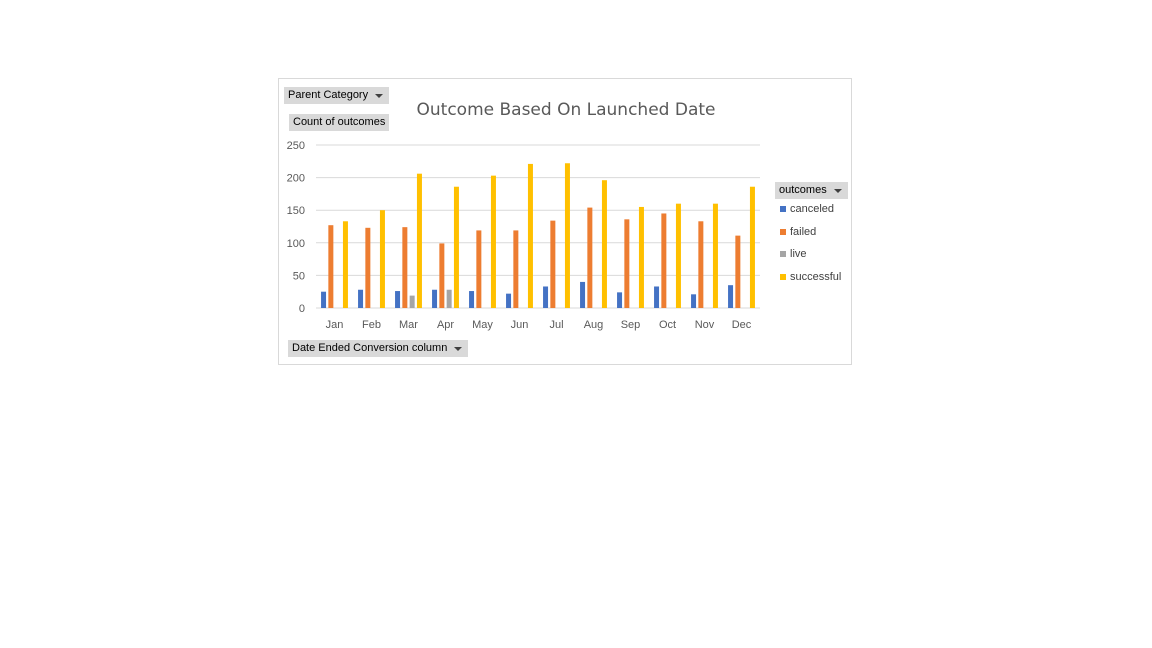  What do you see at coordinates (296, 244) in the screenshot?
I see `y-tick-label: 100` at bounding box center [296, 244].